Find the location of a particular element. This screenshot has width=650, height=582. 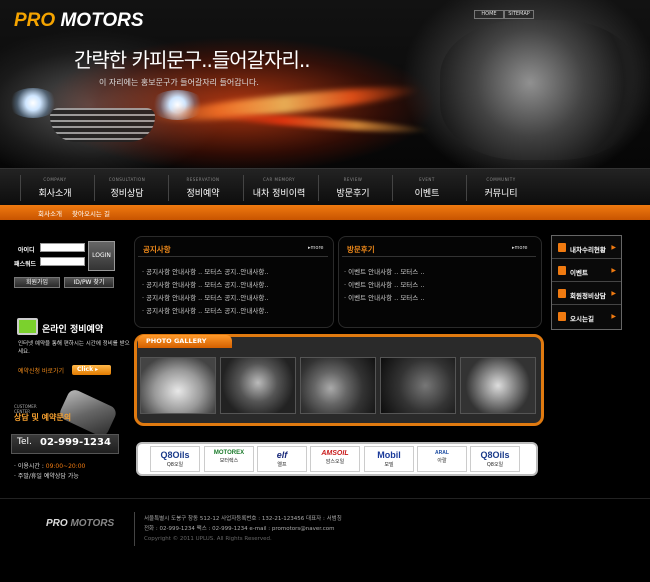

click-button: Click ▸ is located at coordinates (91, 370).